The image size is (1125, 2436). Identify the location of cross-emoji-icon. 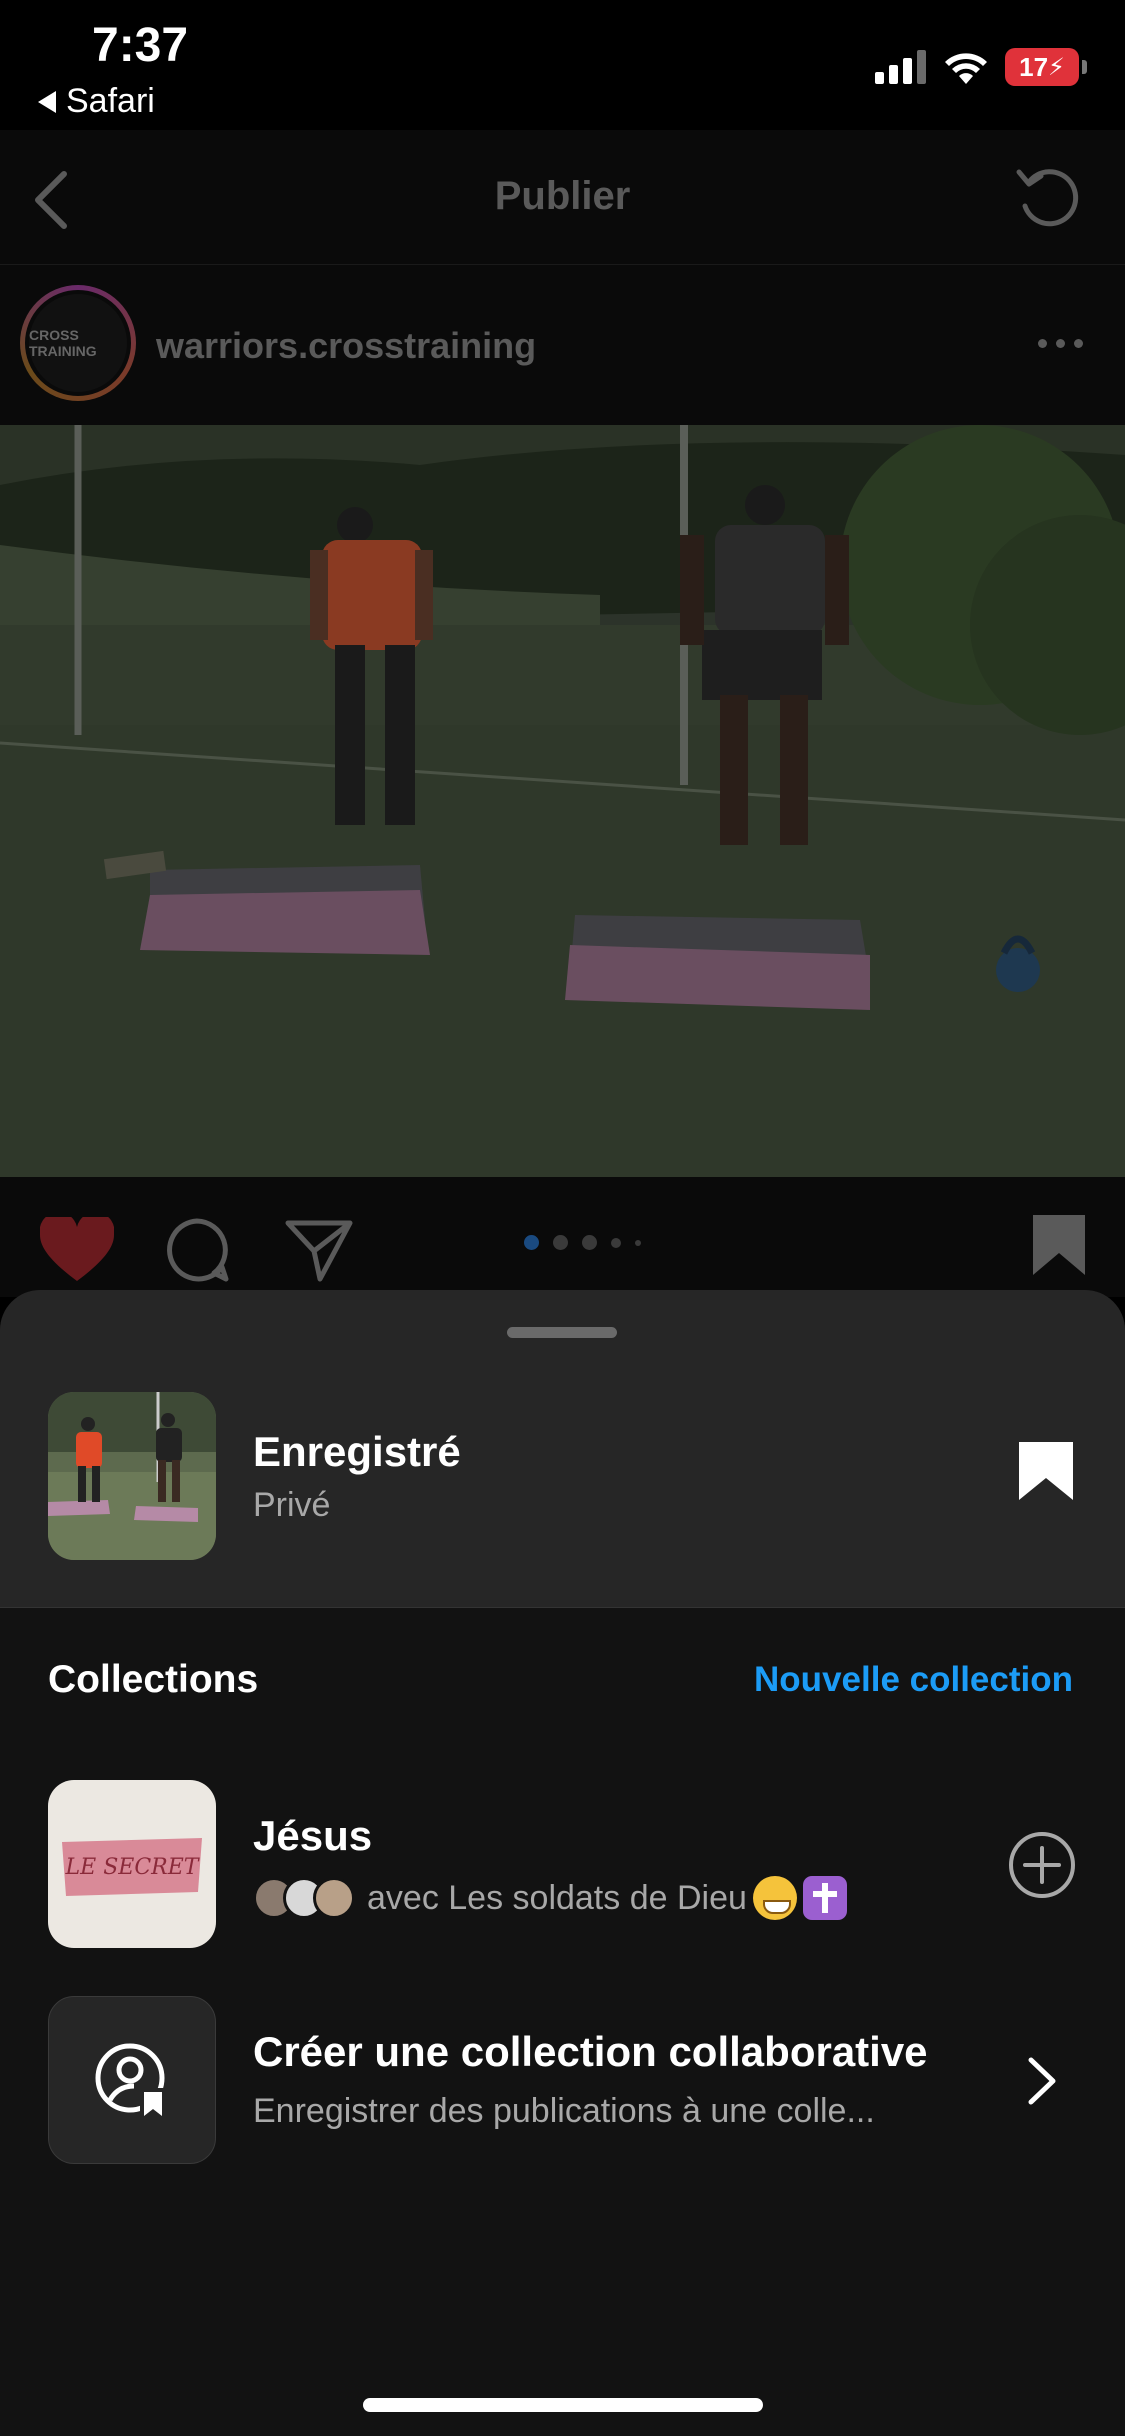
(824, 1898).